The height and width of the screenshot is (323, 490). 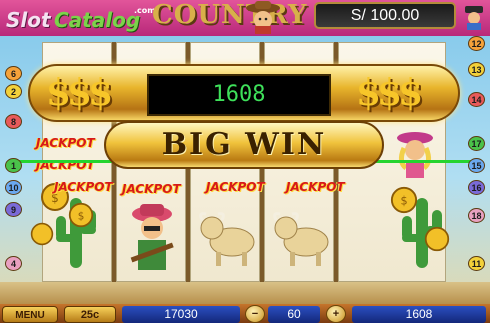 What do you see at coordinates (336, 314) in the screenshot?
I see `bet-increase-button: +` at bounding box center [336, 314].